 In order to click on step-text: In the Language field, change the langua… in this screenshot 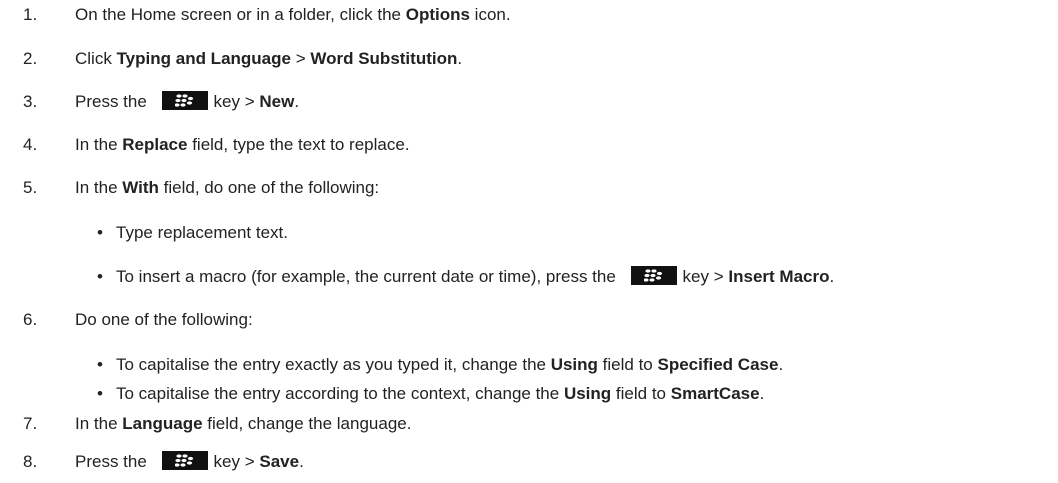, I will do `click(243, 423)`.